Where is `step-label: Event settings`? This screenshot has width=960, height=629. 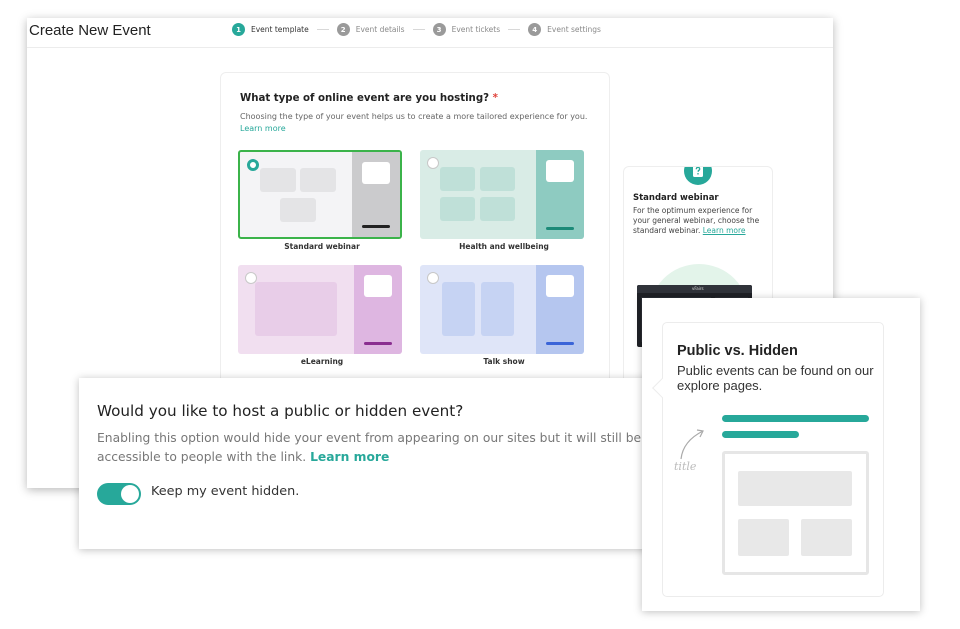
step-label: Event settings is located at coordinates (574, 29).